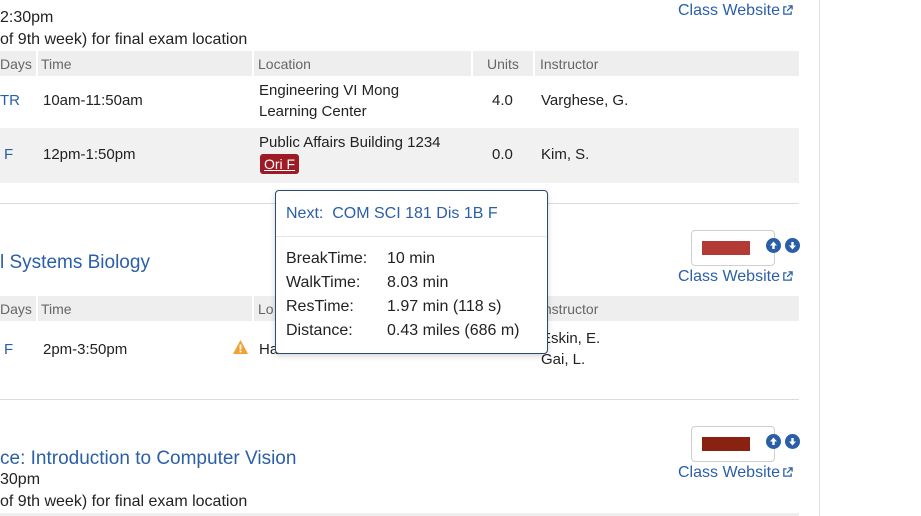 Image resolution: width=921 pixels, height=516 pixels. Describe the element at coordinates (418, 282) in the screenshot. I see `tooltip-walk-value: 8.03 min` at that location.